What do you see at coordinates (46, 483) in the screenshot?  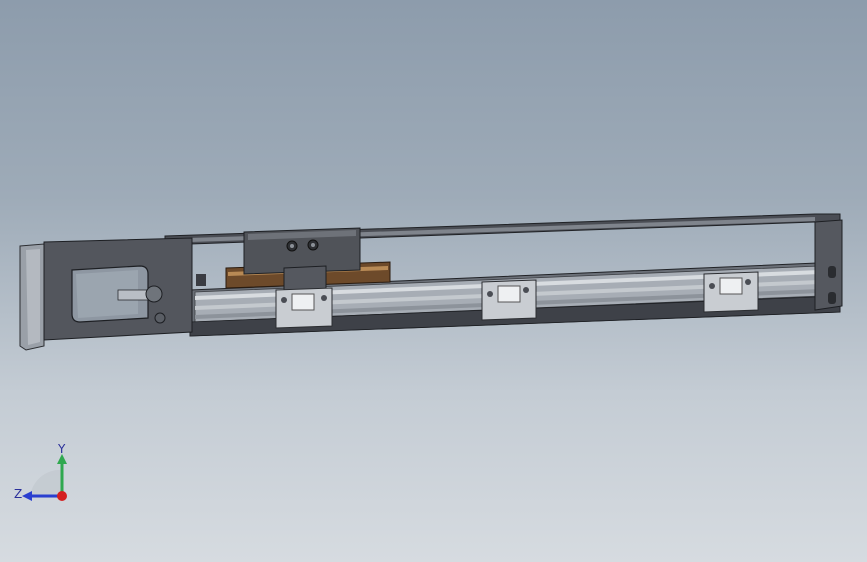 I see `triad-plane-icon` at bounding box center [46, 483].